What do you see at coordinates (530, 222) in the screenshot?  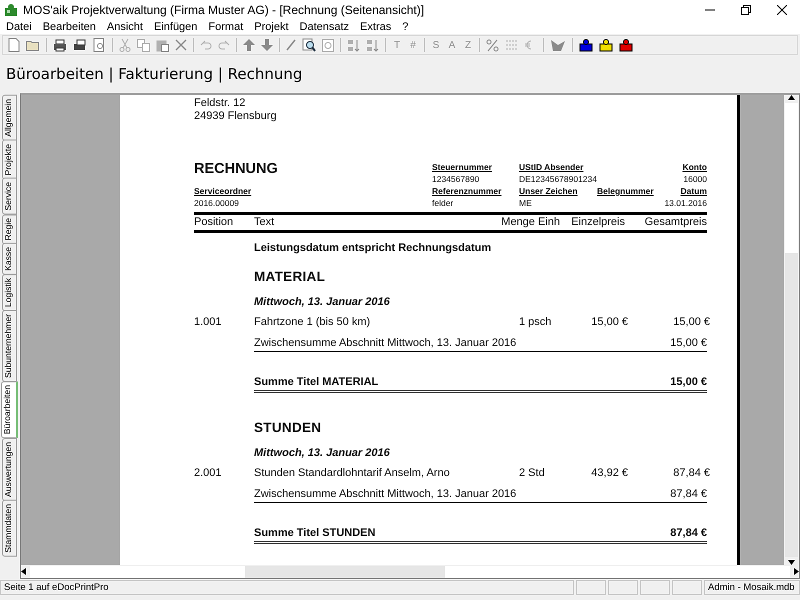 I see `column-header: Menge Einh` at bounding box center [530, 222].